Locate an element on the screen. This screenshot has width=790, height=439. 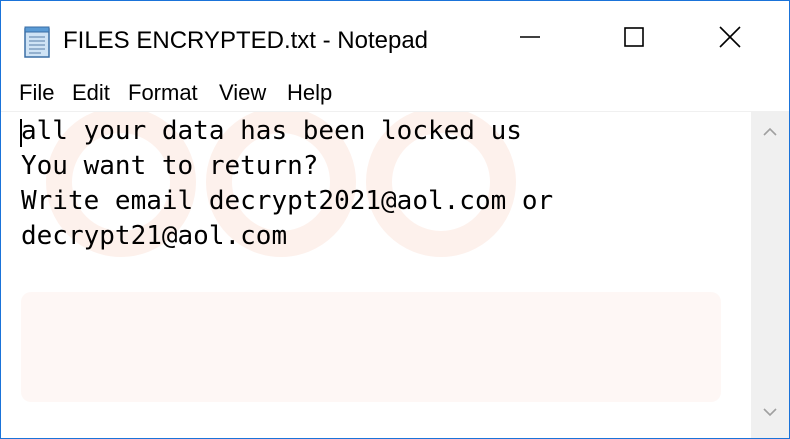
menu-file: File is located at coordinates (36, 93).